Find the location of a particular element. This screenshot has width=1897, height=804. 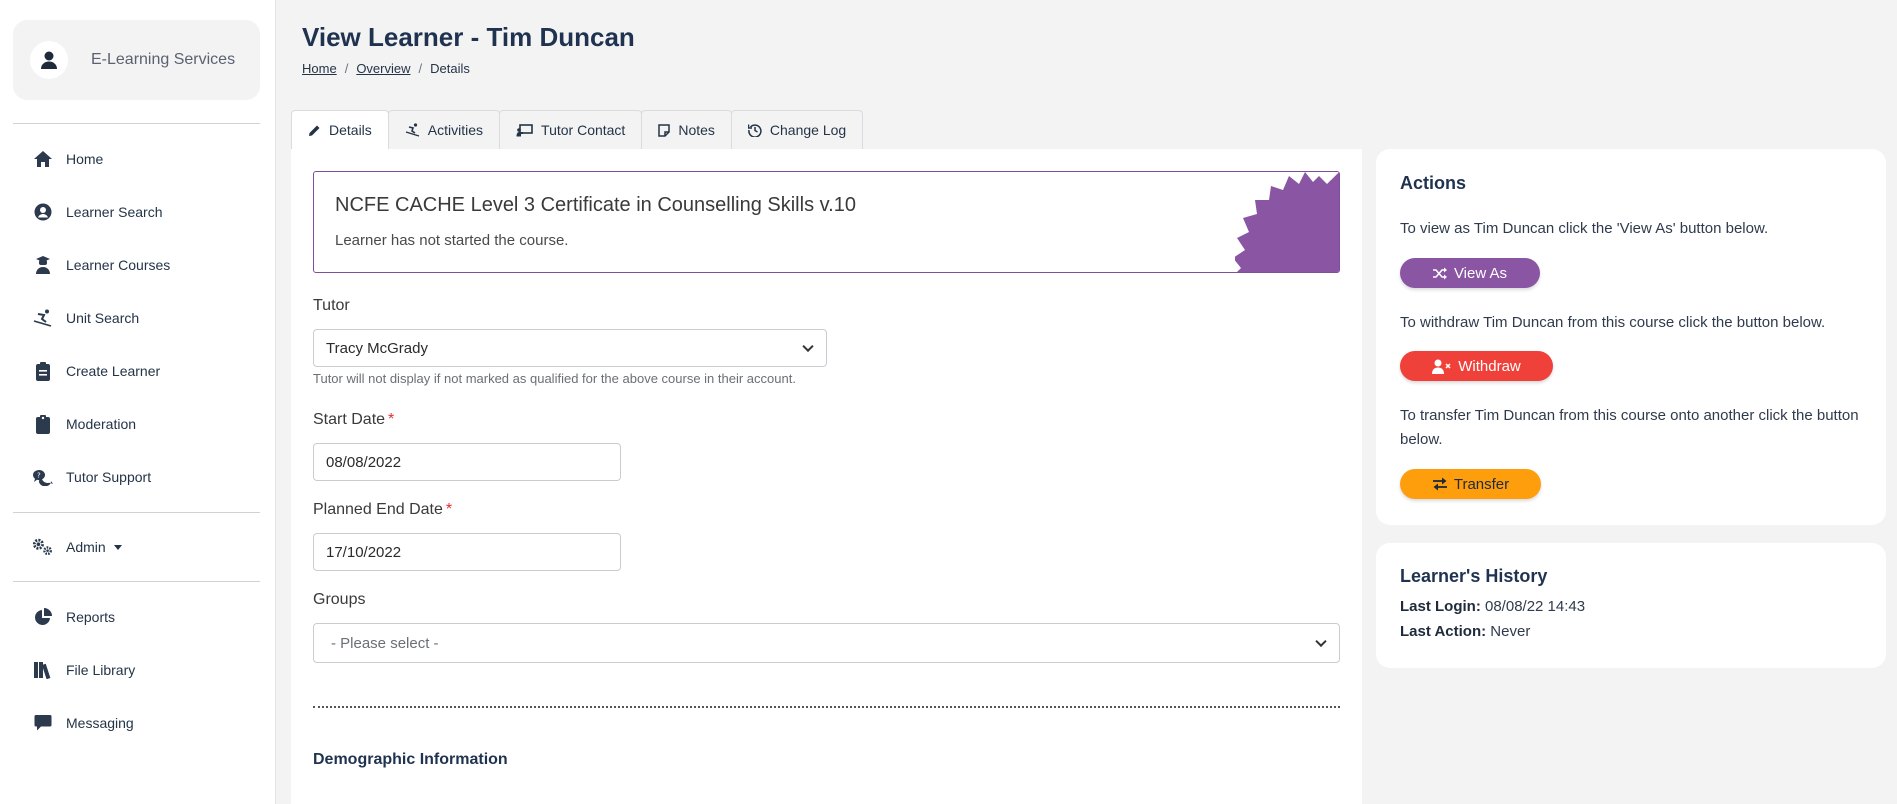

end-date-label: Planned End Date * is located at coordinates (383, 509).